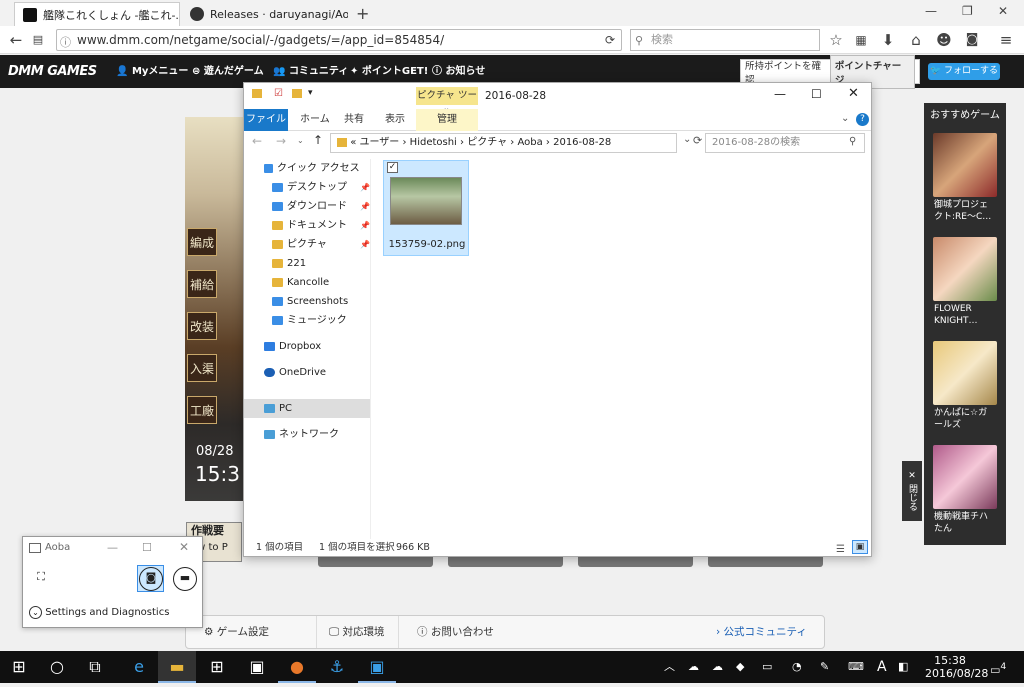  Describe the element at coordinates (888, 40) in the screenshot. I see `download-icon: ⬇` at that location.